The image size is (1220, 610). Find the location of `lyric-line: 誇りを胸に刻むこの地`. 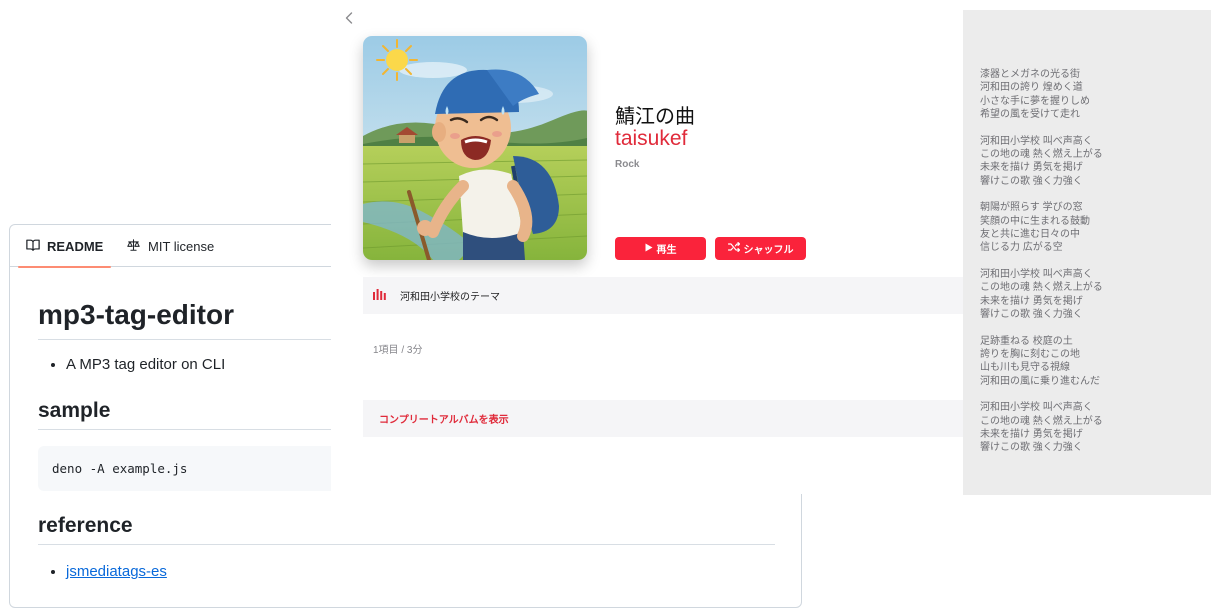

lyric-line: 誇りを胸に刻むこの地 is located at coordinates (1030, 354).